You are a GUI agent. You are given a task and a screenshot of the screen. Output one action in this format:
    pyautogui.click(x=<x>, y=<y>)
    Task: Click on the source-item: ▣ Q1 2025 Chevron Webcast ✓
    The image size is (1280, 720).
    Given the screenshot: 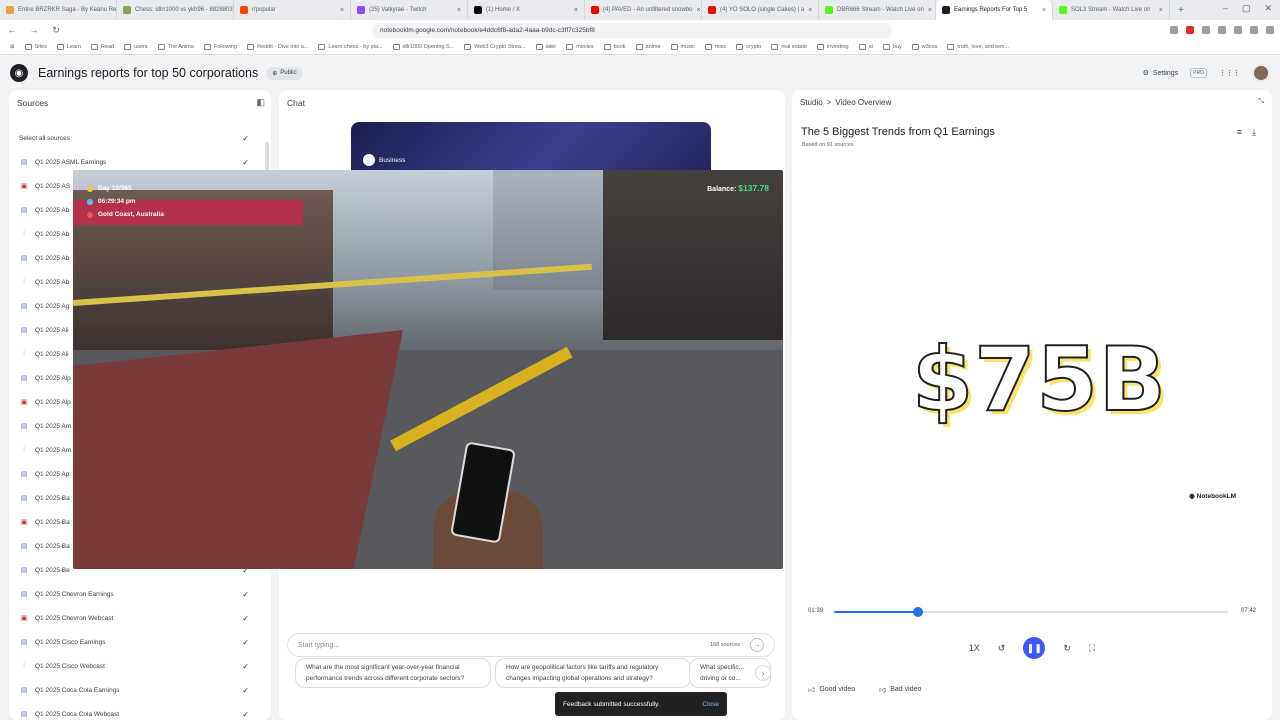 What is the action you would take?
    pyautogui.click(x=139, y=618)
    